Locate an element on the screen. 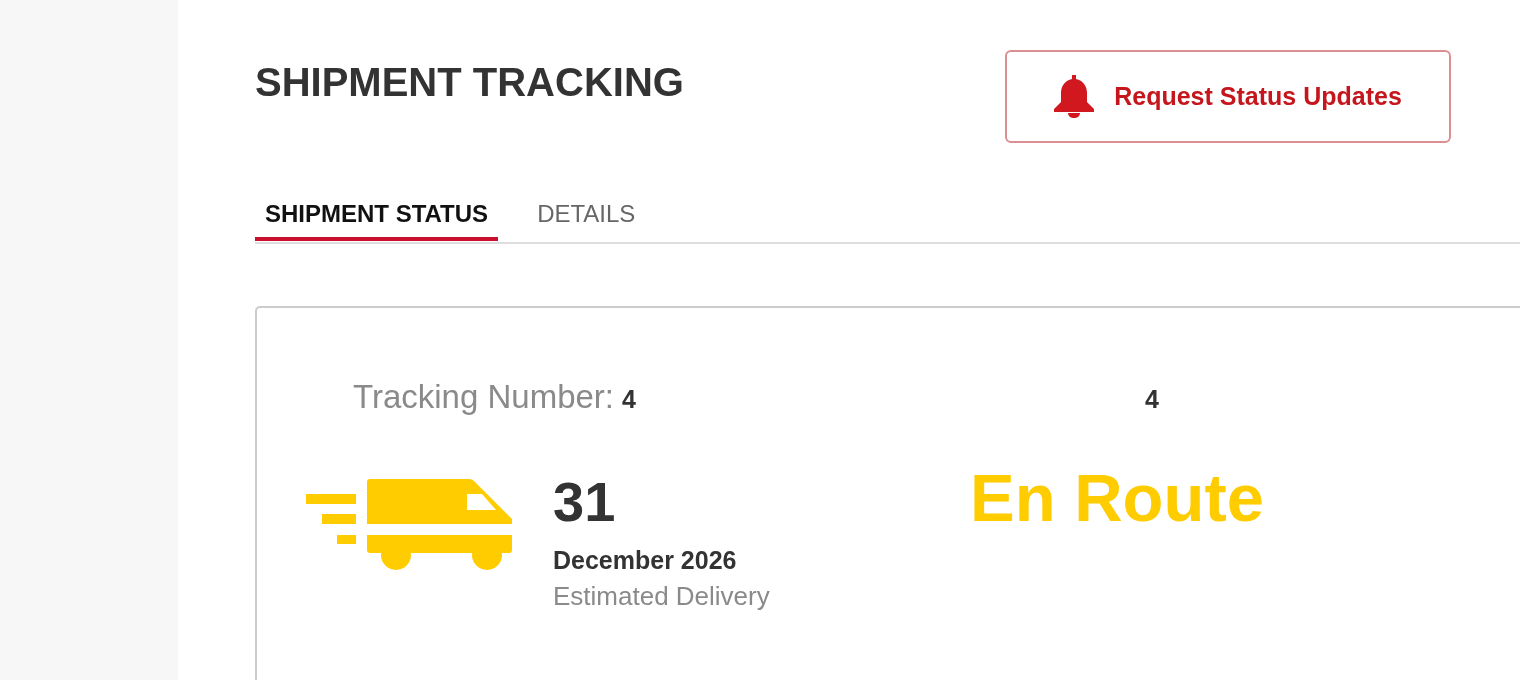 The height and width of the screenshot is (680, 1520). page-title: SHIPMENT TRACKING is located at coordinates (469, 82).